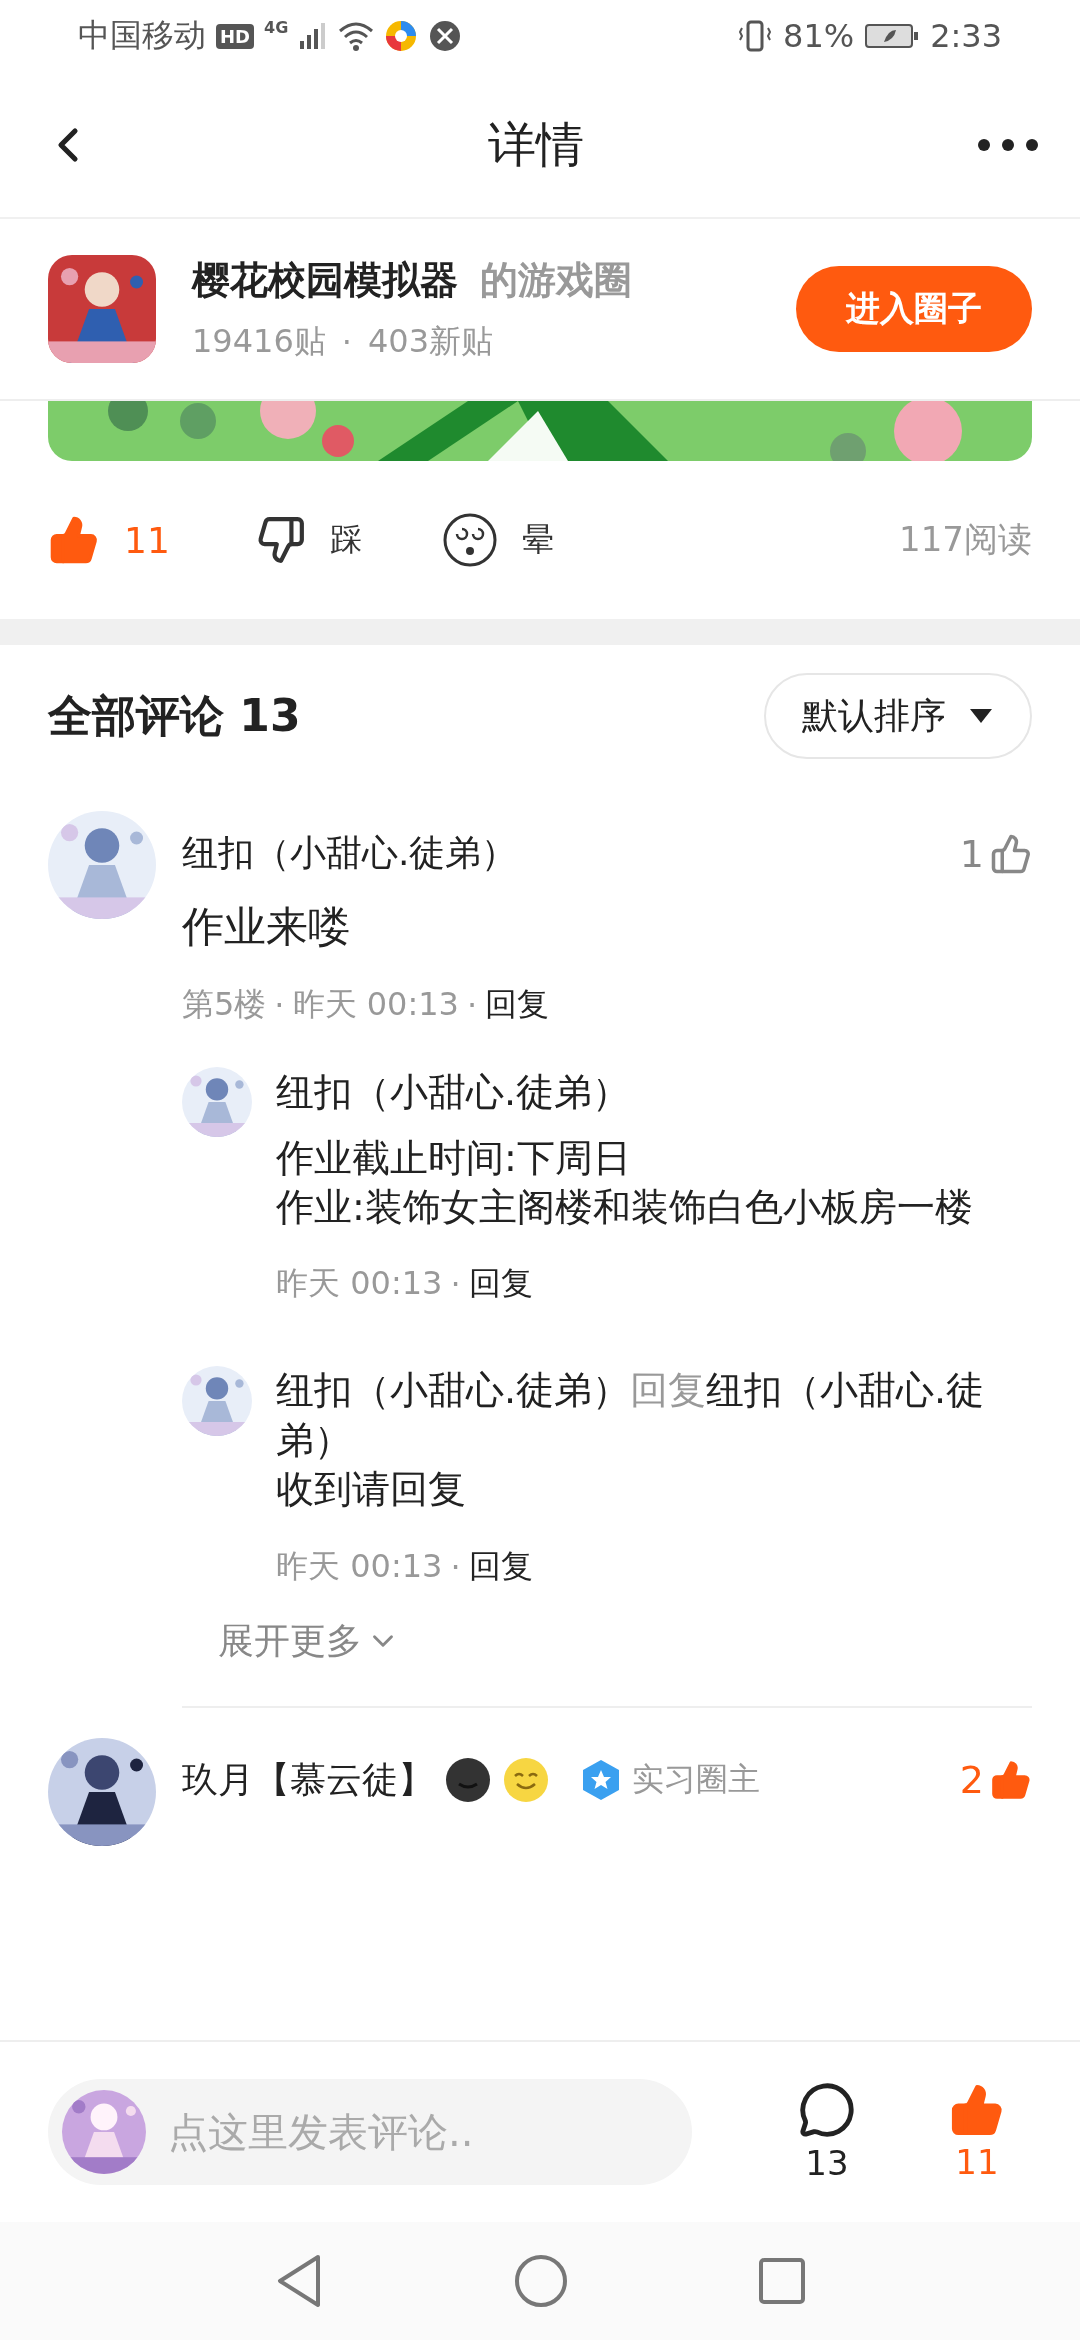 This screenshot has height=2340, width=1080. I want to click on carrier-name: 中国移动, so click(142, 35).